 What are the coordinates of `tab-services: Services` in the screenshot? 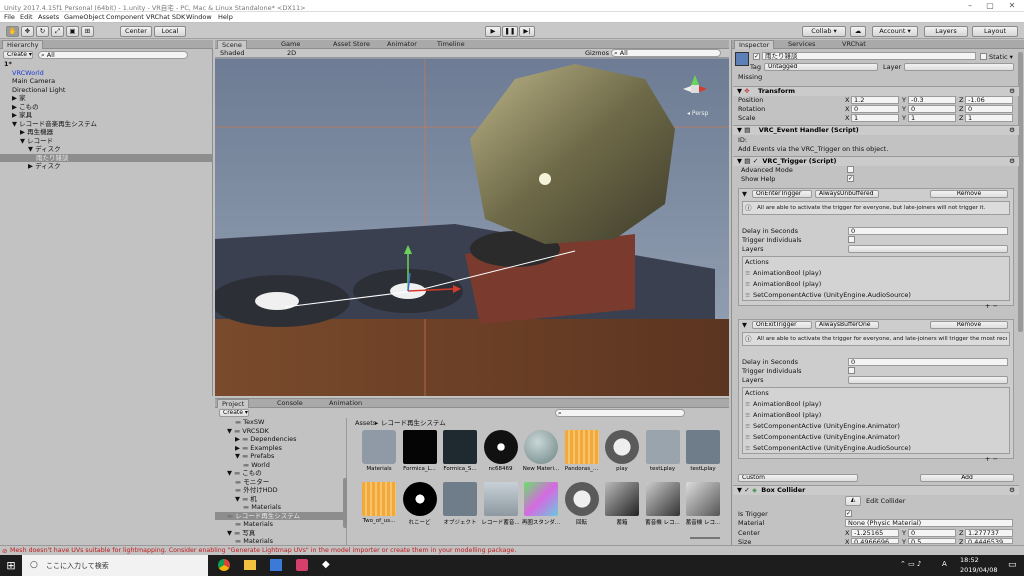 It's located at (801, 44).